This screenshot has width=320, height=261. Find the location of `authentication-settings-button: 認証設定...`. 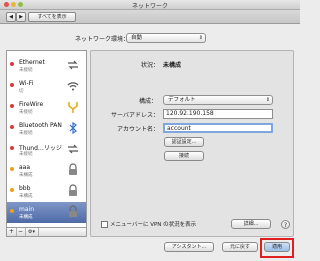

authentication-settings-button: 認証設定... is located at coordinates (184, 142).